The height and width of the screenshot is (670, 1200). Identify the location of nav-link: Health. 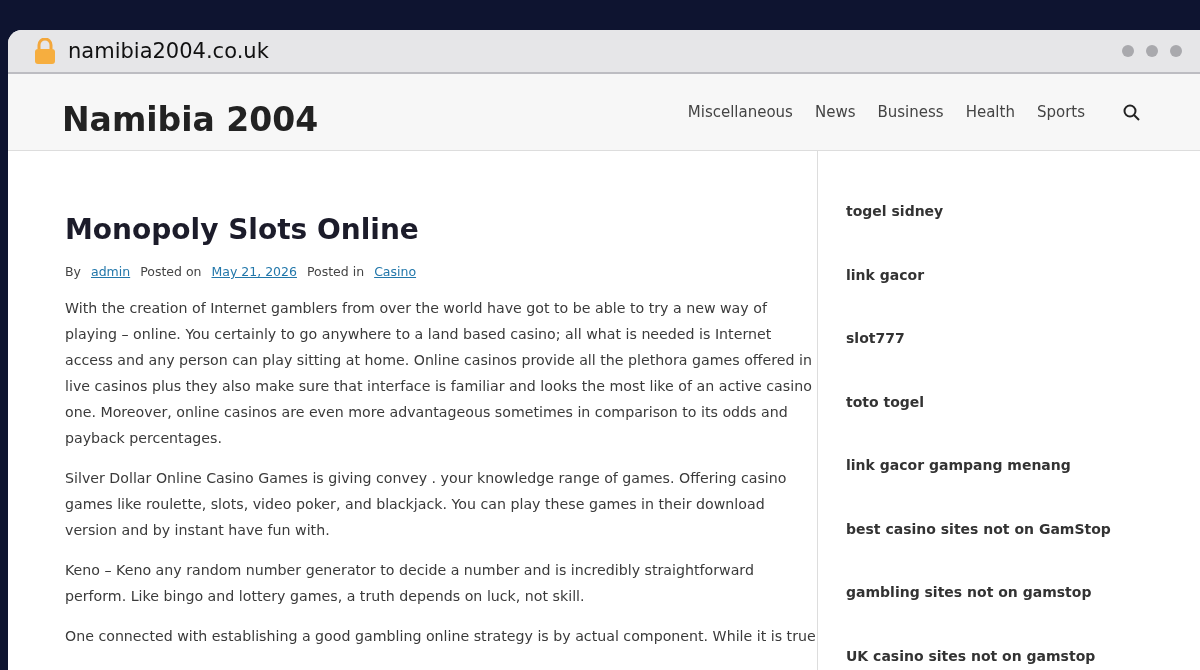
(990, 112).